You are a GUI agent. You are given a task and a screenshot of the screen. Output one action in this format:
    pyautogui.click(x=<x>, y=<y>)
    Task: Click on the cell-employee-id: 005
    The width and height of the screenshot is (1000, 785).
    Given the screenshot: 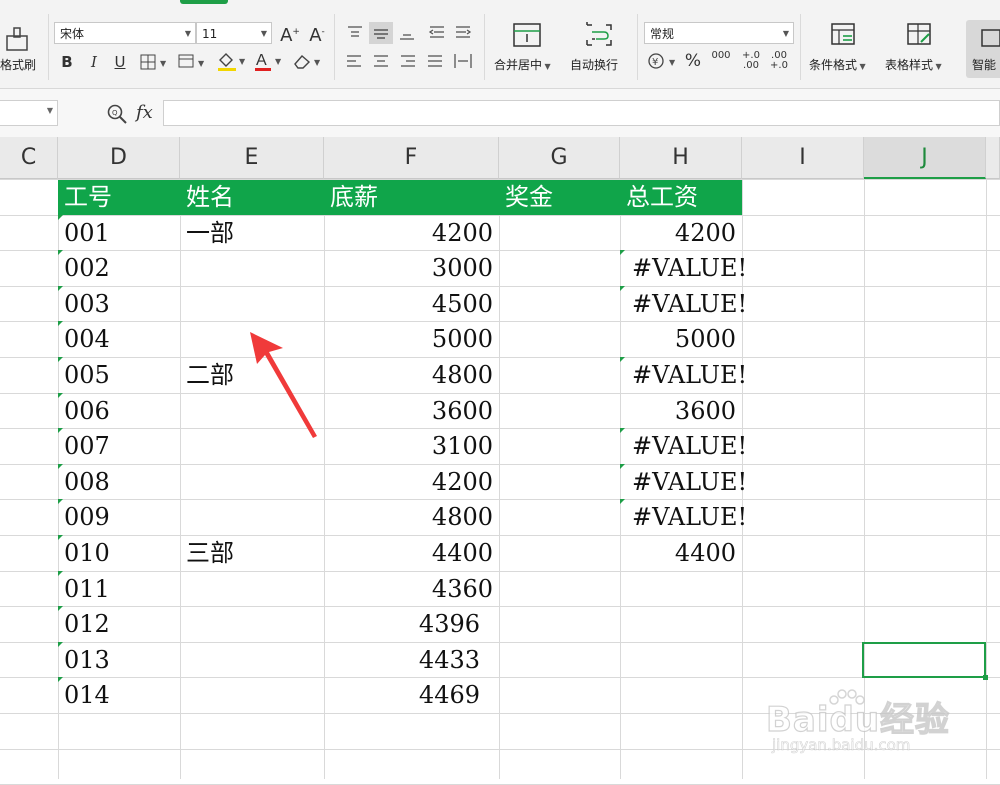 What is the action you would take?
    pyautogui.click(x=87, y=375)
    